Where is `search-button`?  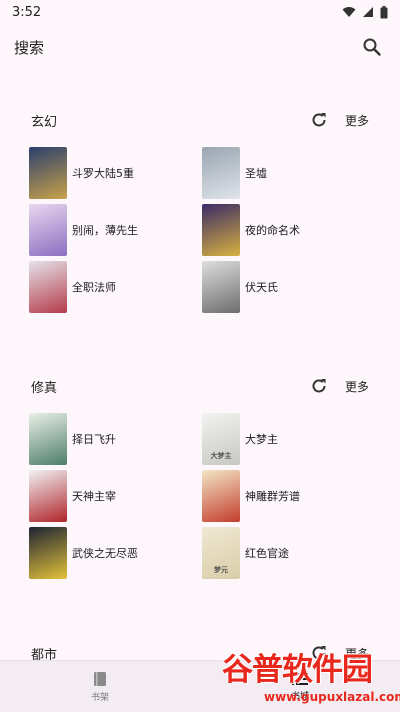
search-button is located at coordinates (372, 47).